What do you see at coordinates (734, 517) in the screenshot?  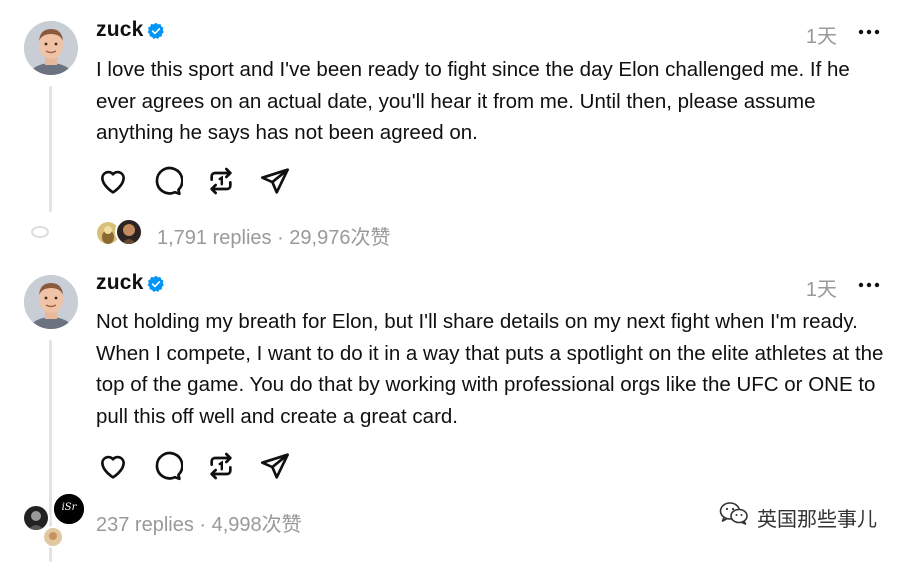 I see `wechat-icon` at bounding box center [734, 517].